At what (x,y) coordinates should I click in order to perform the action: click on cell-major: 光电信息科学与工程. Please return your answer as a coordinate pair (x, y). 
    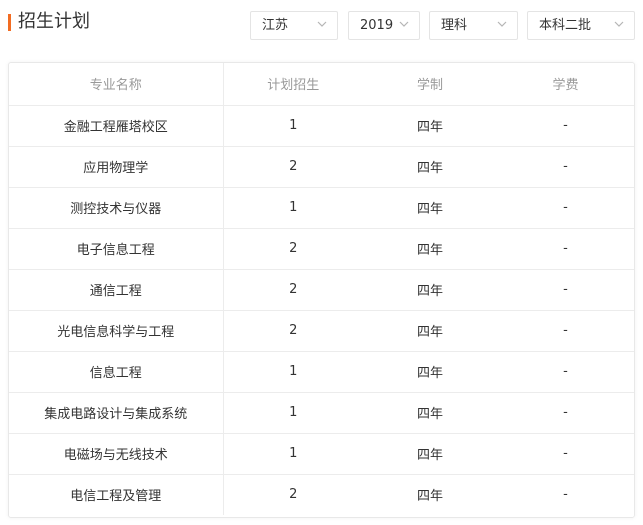
    Looking at the image, I should click on (116, 331).